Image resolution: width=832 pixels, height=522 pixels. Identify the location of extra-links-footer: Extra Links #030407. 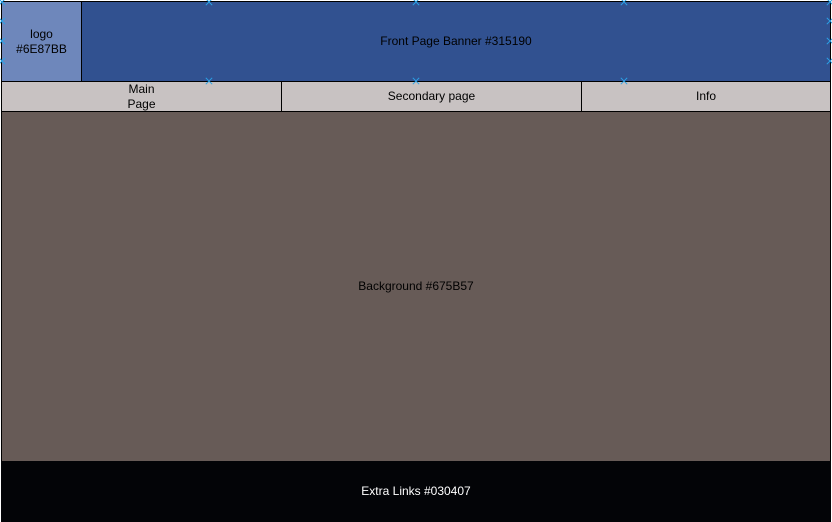
(416, 491).